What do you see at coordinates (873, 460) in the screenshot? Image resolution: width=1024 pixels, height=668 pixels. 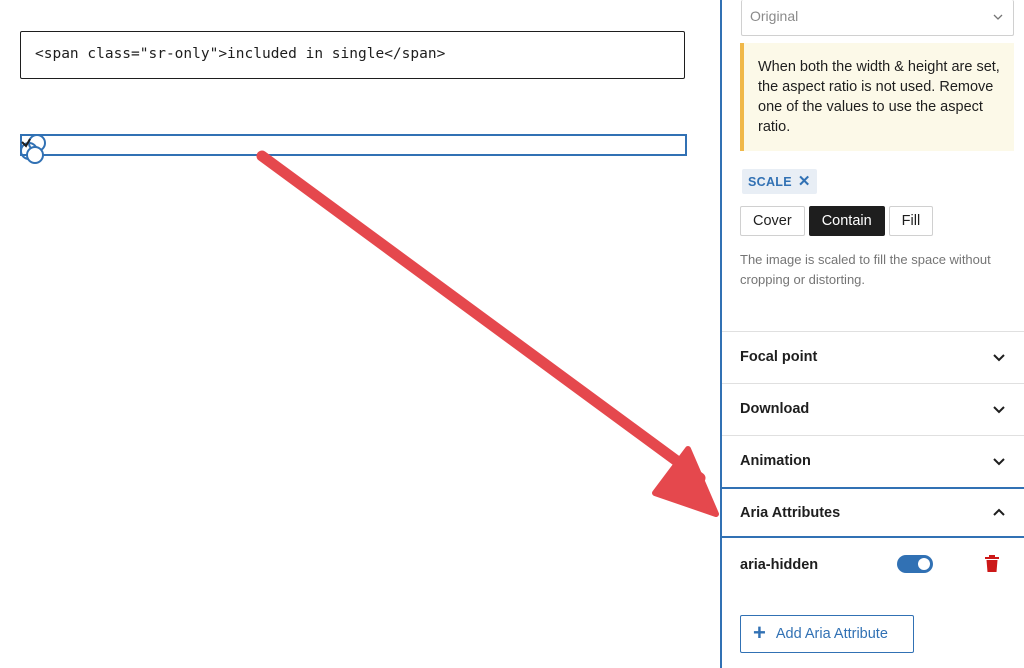 I see `panel-animation: Animation` at bounding box center [873, 460].